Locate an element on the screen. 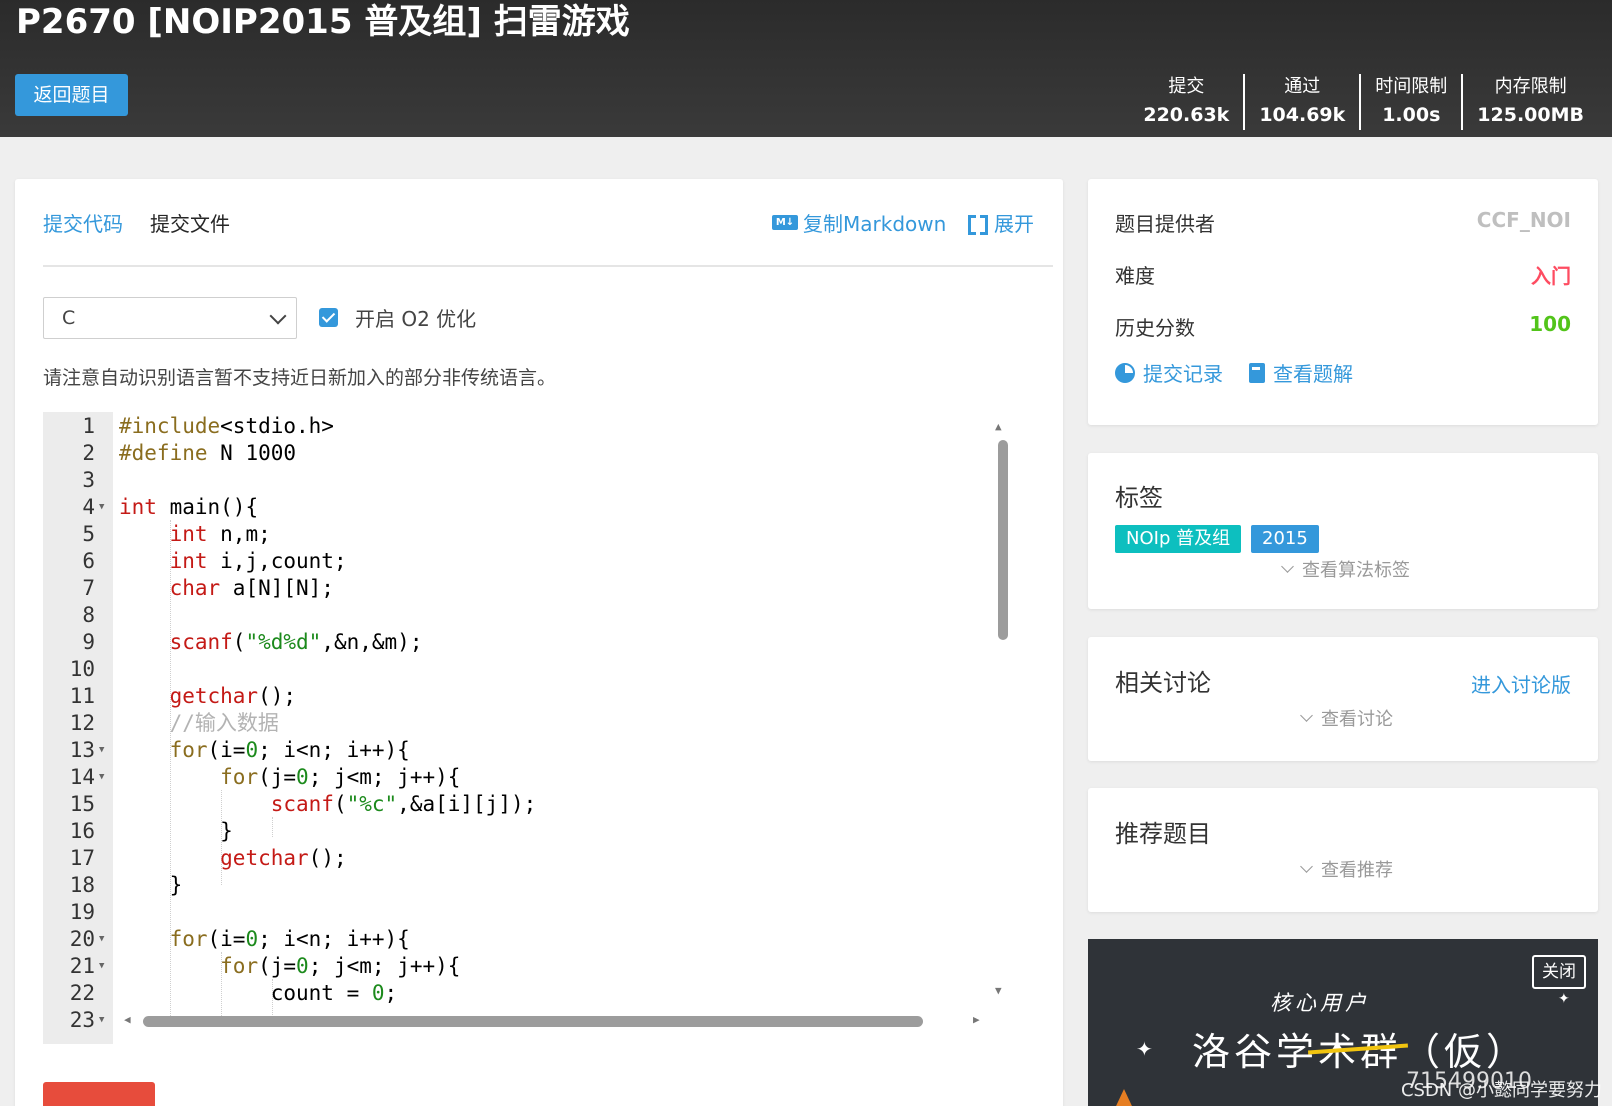  code-line: } is located at coordinates (176, 831).